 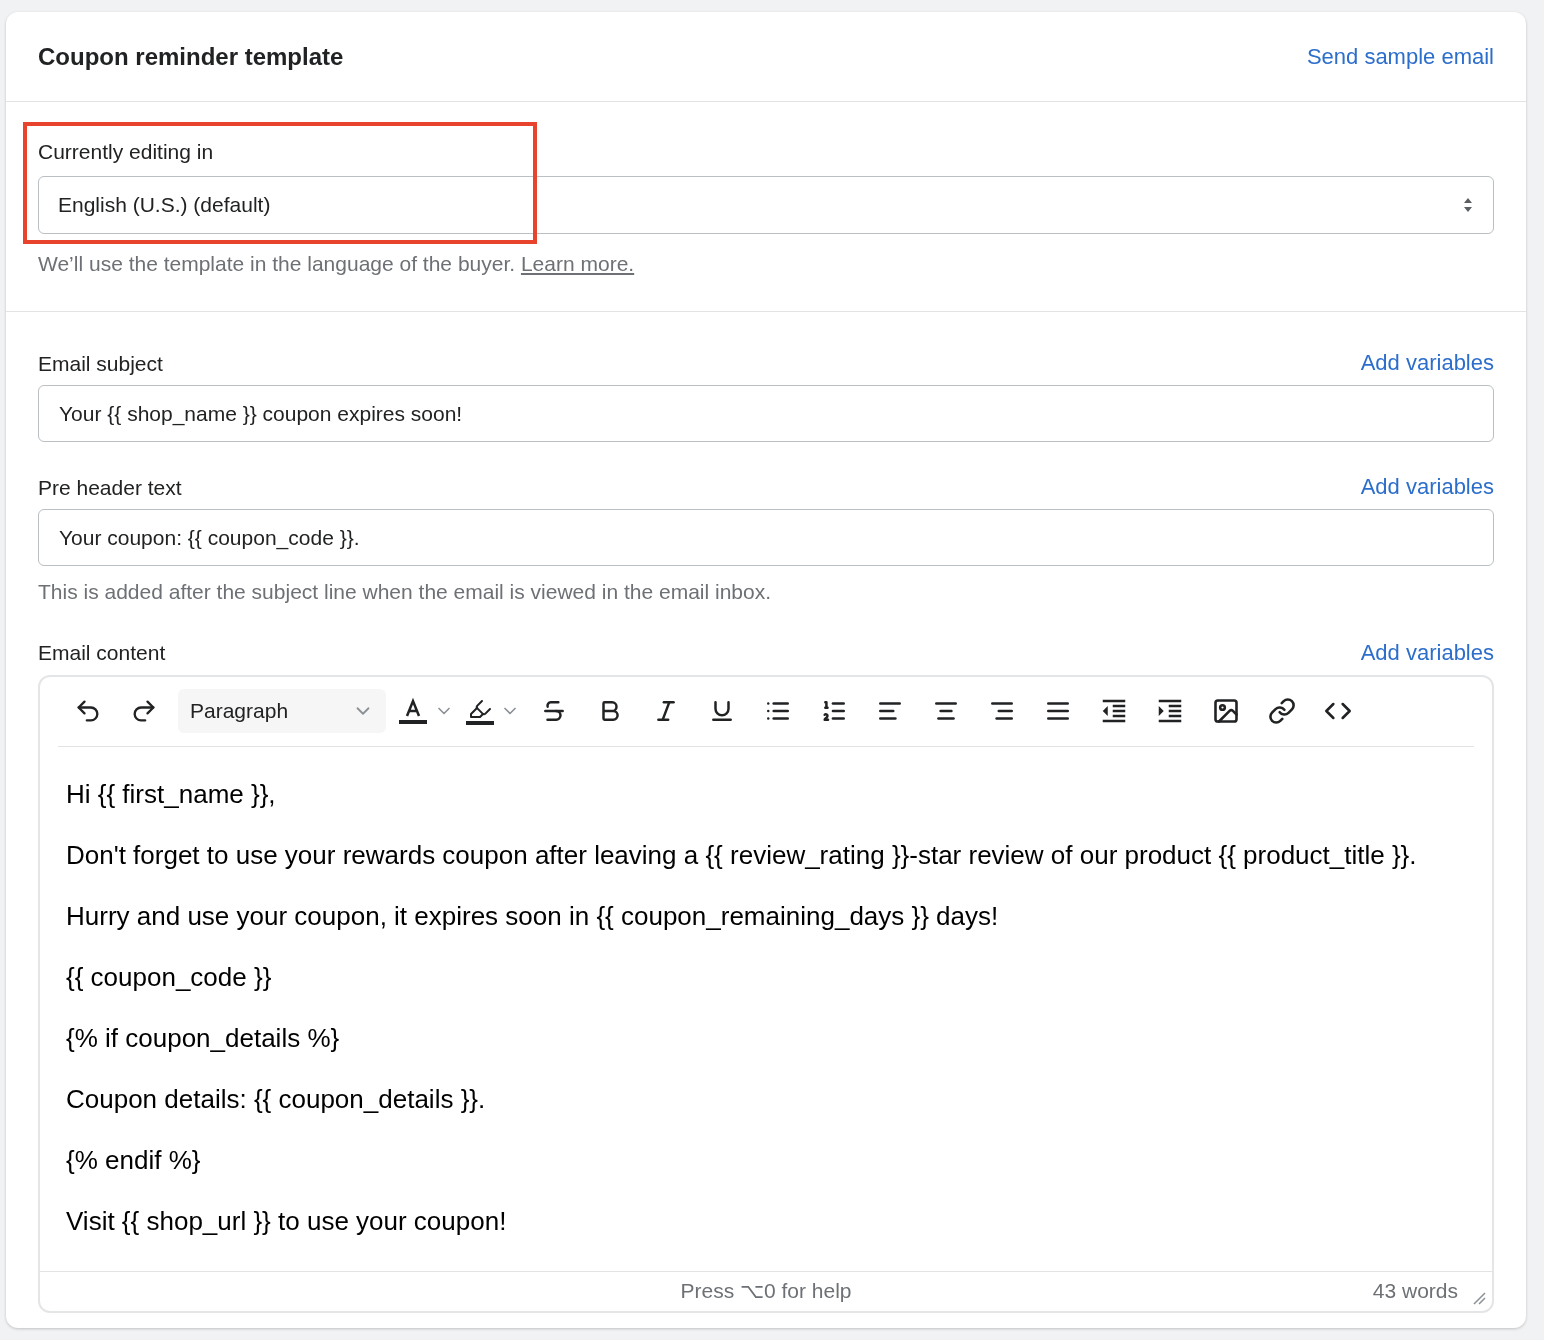 I want to click on numbered-list-icon, so click(x=834, y=711).